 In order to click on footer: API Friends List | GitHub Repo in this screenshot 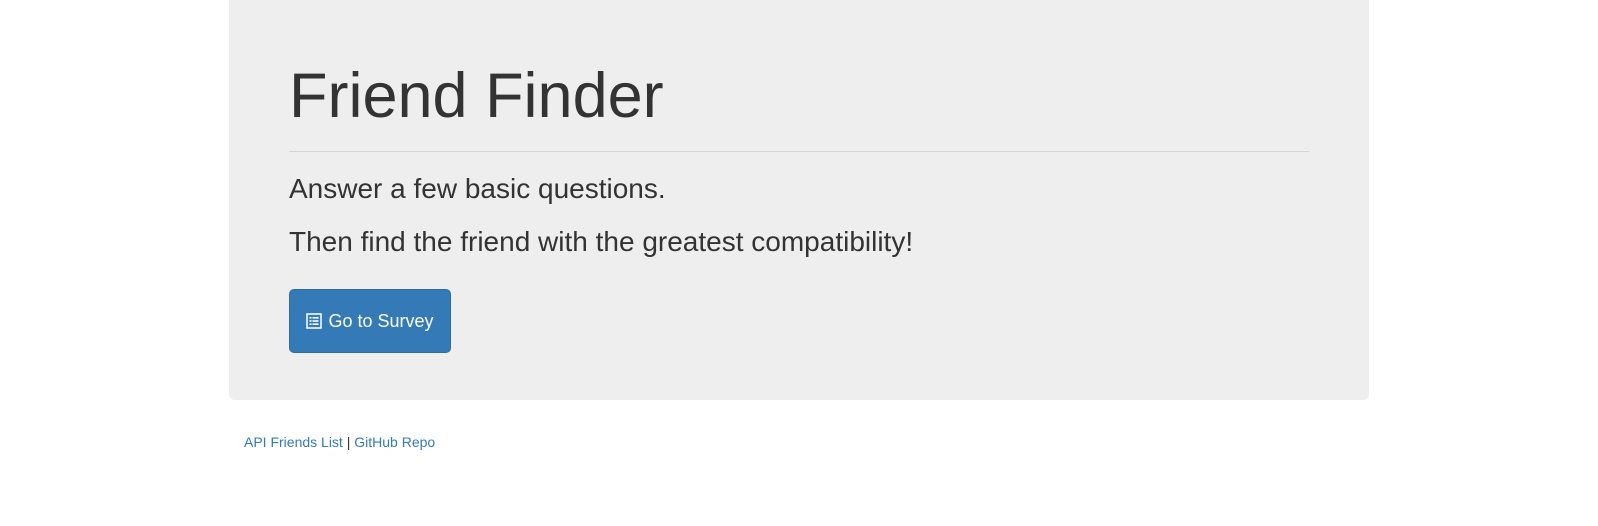, I will do `click(339, 442)`.